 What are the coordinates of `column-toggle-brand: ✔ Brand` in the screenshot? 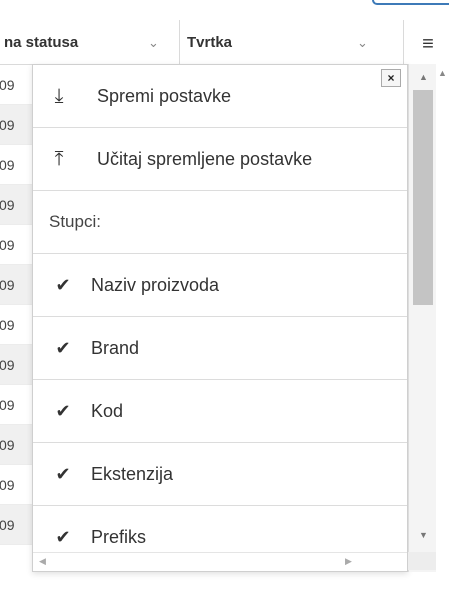 It's located at (220, 348).